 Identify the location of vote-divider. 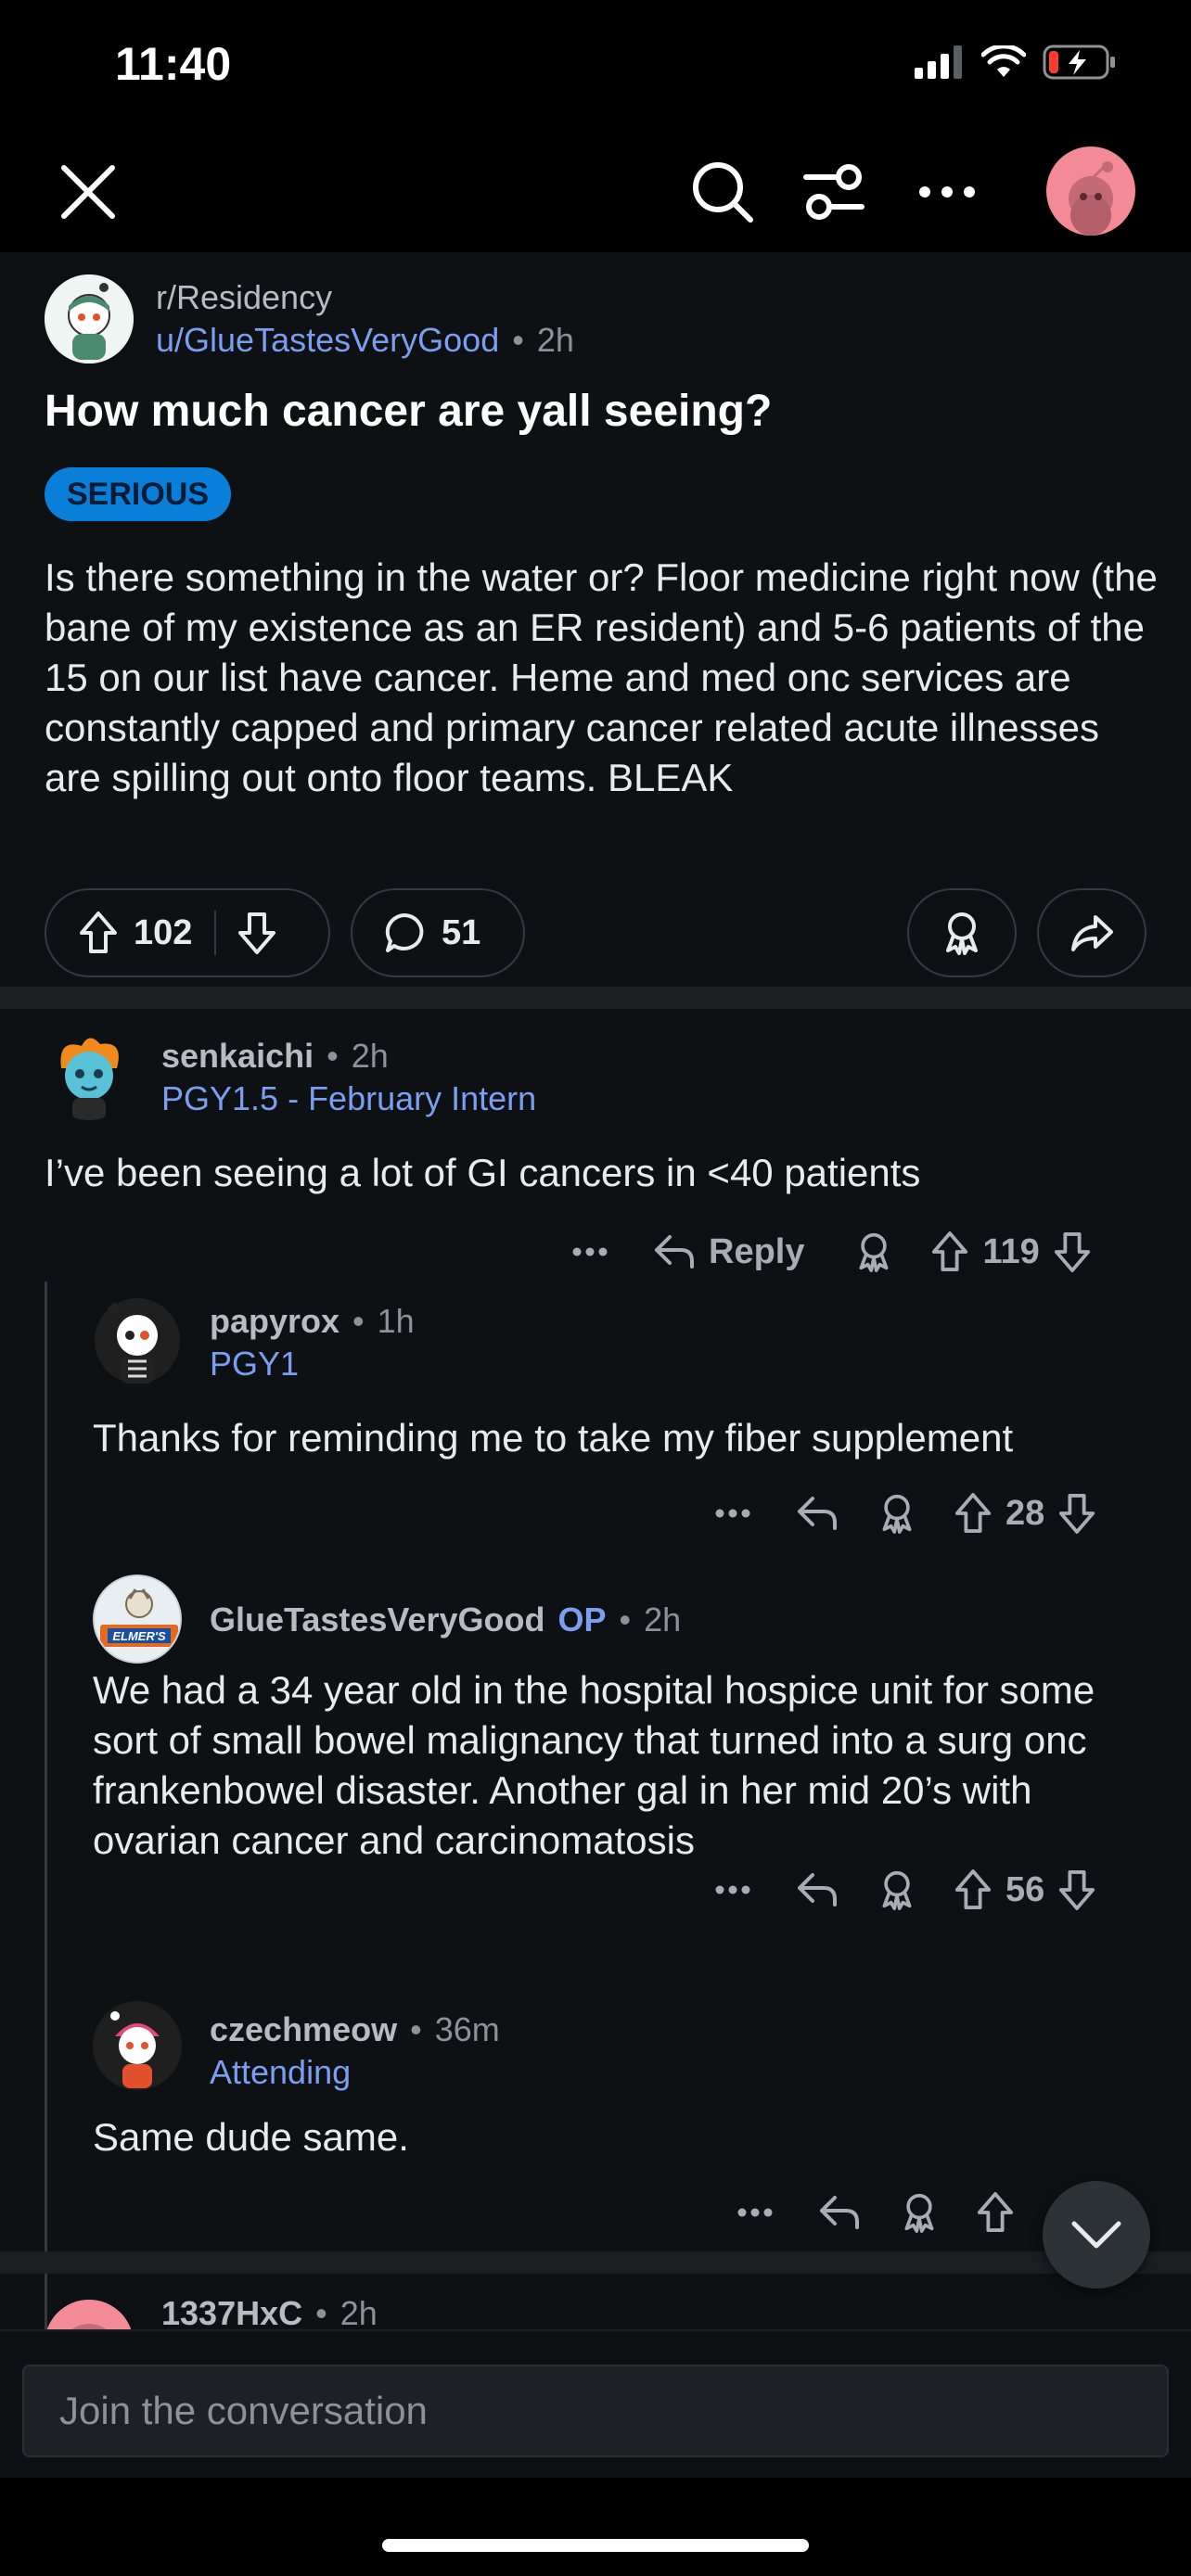
(215, 933).